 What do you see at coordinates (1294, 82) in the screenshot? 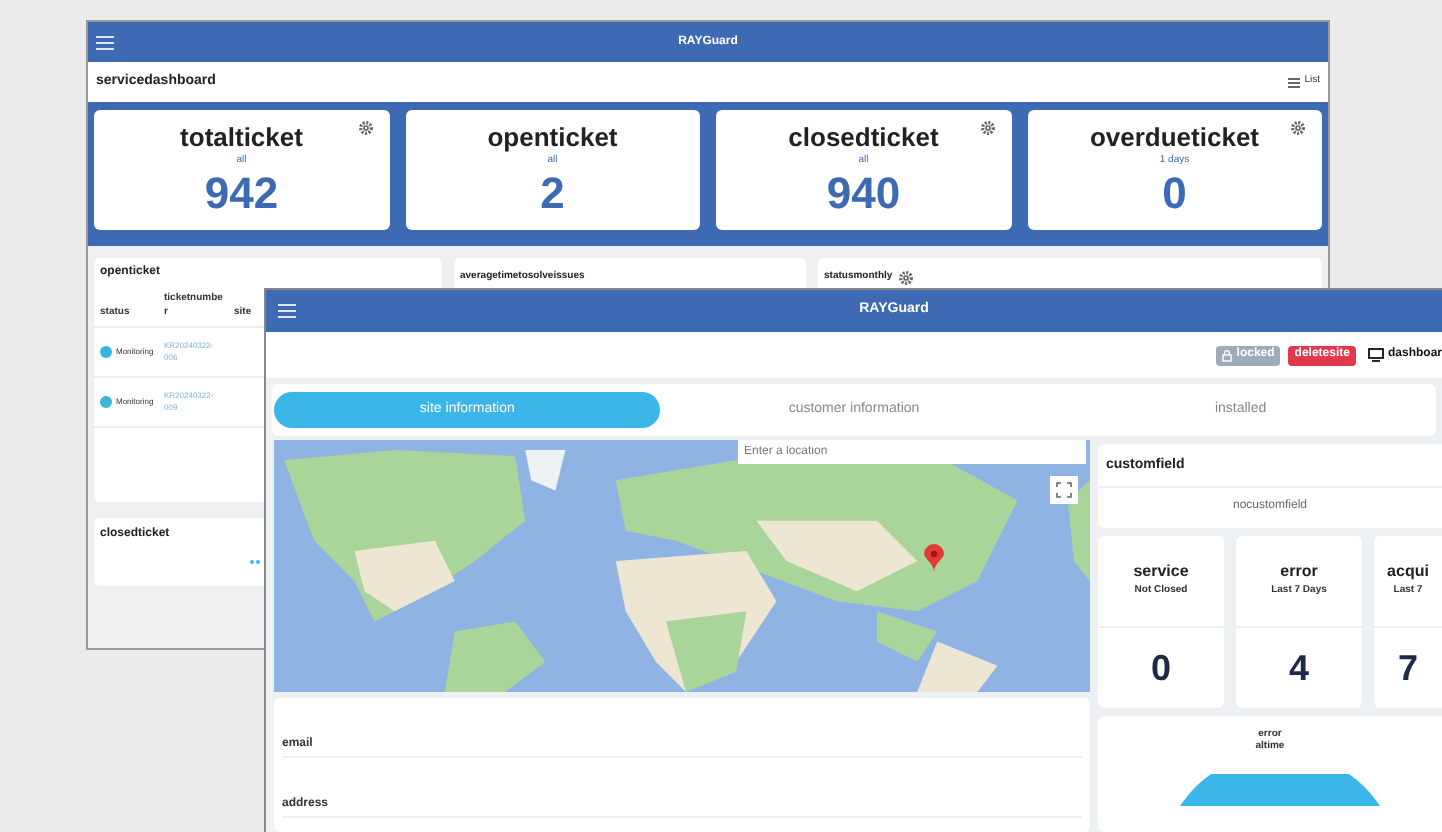
I see `list-icon` at bounding box center [1294, 82].